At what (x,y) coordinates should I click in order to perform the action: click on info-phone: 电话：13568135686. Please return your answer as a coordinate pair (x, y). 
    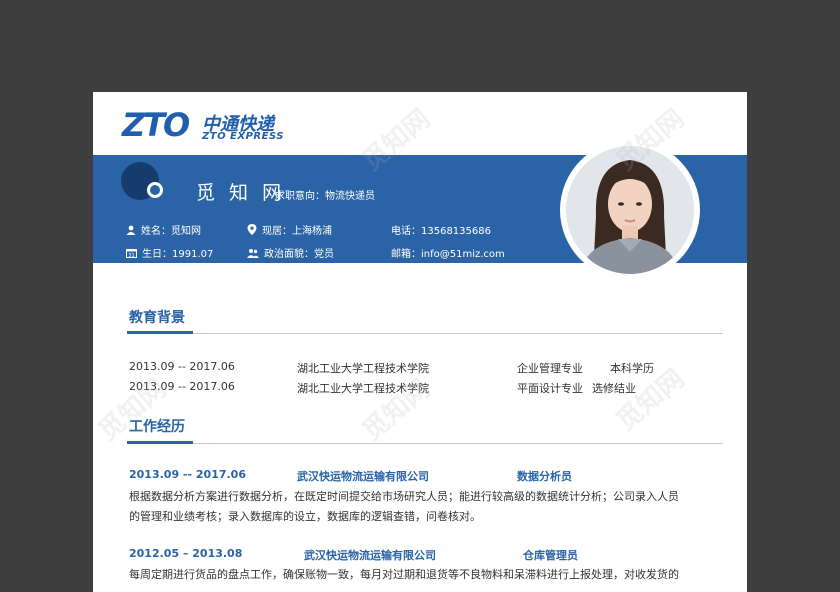
    Looking at the image, I should click on (441, 229).